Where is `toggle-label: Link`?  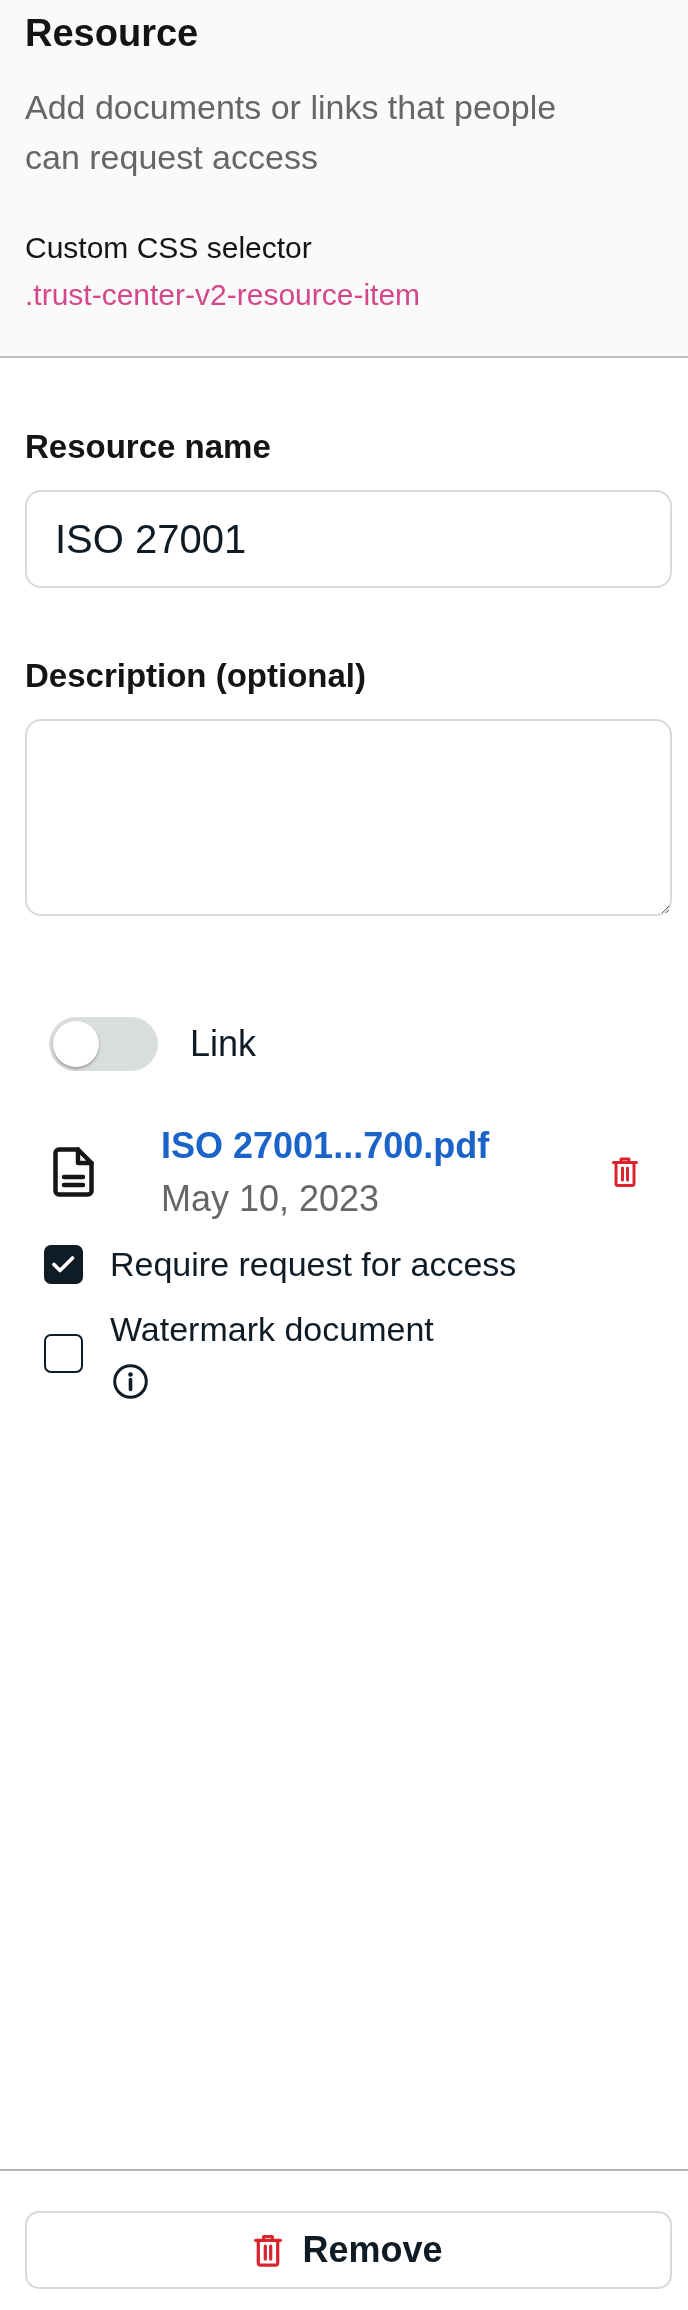
toggle-label: Link is located at coordinates (223, 1044).